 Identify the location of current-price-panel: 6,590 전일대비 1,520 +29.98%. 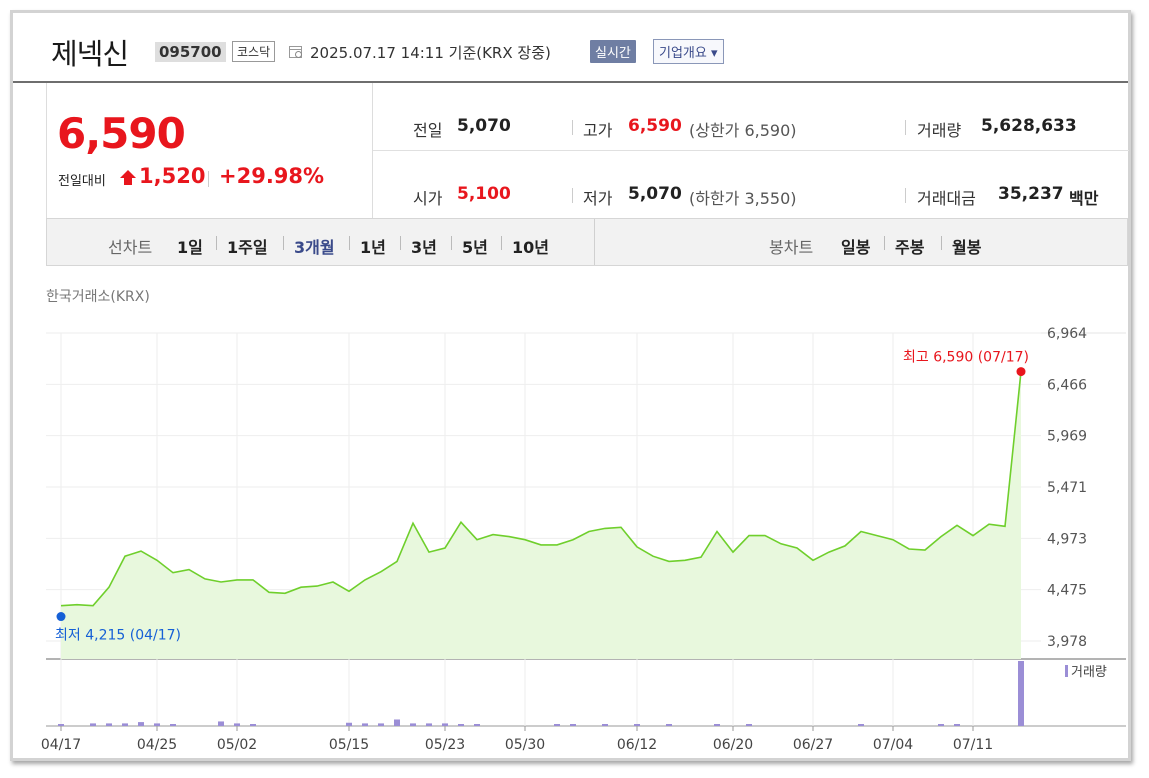
(210, 150).